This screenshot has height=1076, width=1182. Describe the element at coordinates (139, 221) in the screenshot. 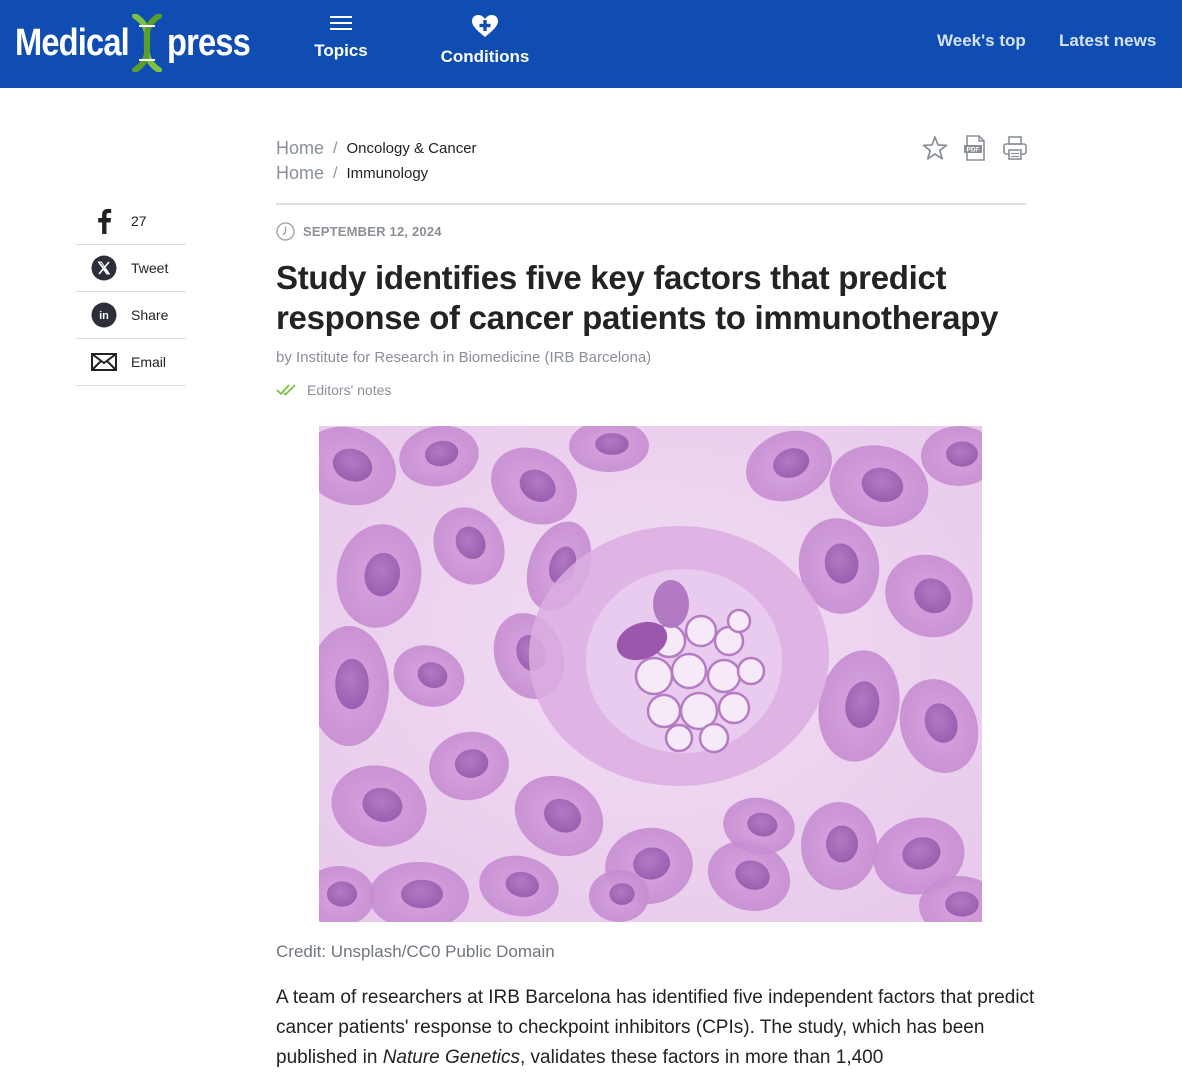

I see `facebook-share-count: 27` at that location.